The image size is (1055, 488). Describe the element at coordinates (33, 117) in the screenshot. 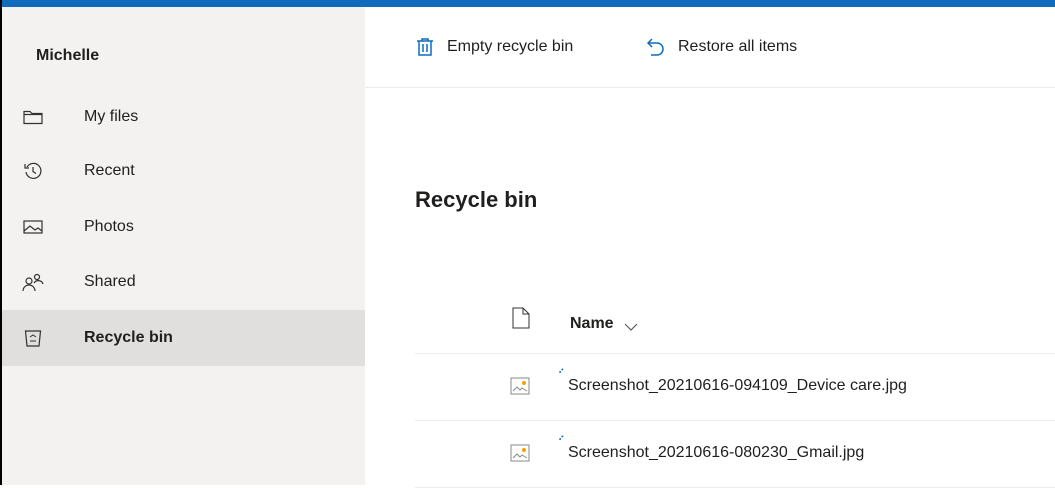

I see `folder-icon` at that location.